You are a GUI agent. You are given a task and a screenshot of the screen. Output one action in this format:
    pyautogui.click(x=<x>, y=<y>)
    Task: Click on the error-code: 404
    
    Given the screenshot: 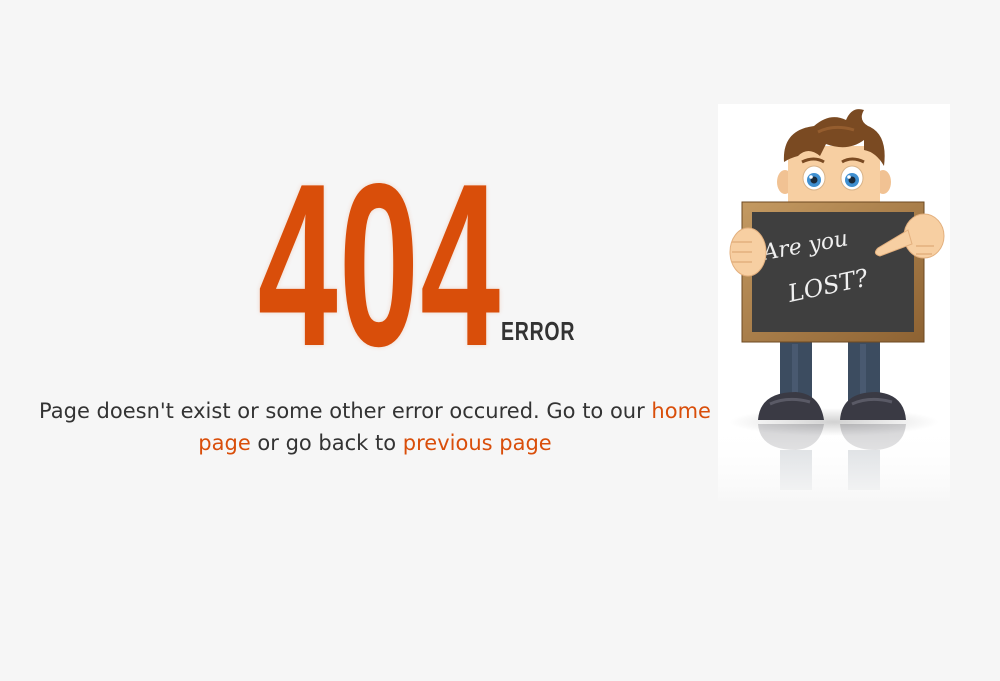 What is the action you would take?
    pyautogui.click(x=380, y=265)
    